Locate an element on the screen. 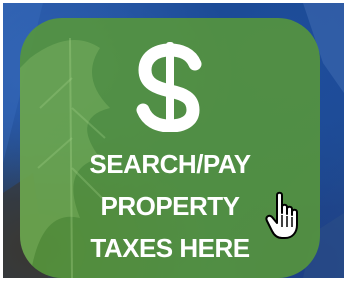  label-line-1: SEARCH/PAY is located at coordinates (170, 164).